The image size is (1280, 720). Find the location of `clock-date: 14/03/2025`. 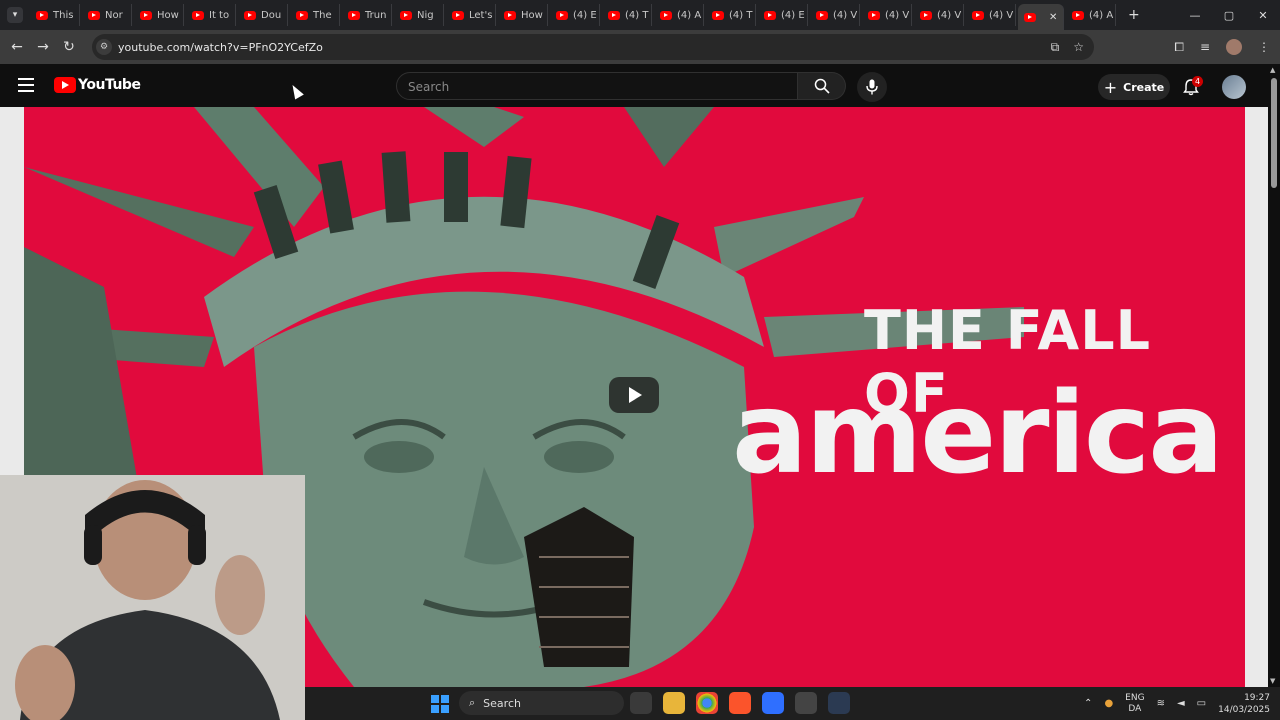

clock-date: 14/03/2025 is located at coordinates (1244, 709).